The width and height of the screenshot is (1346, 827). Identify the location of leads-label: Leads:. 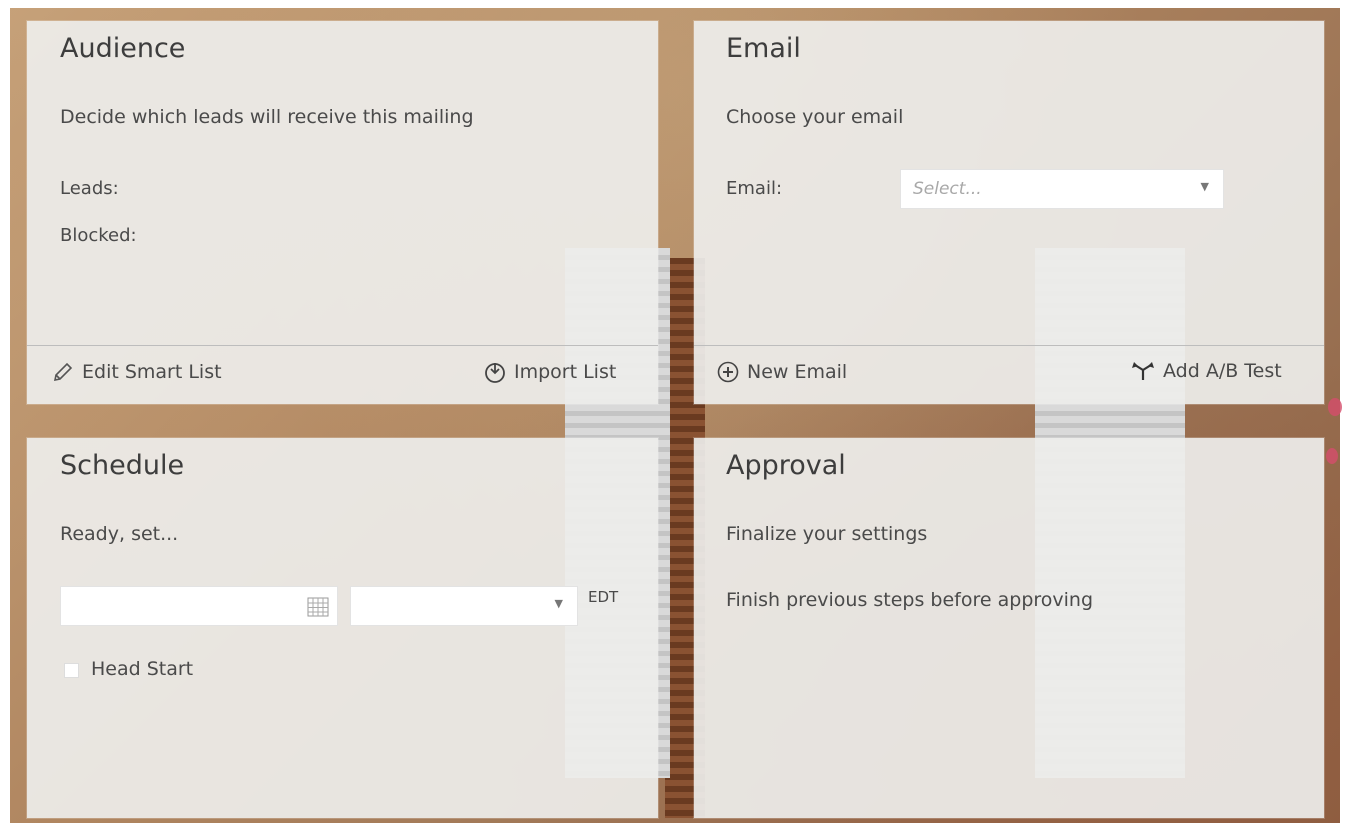
(89, 188).